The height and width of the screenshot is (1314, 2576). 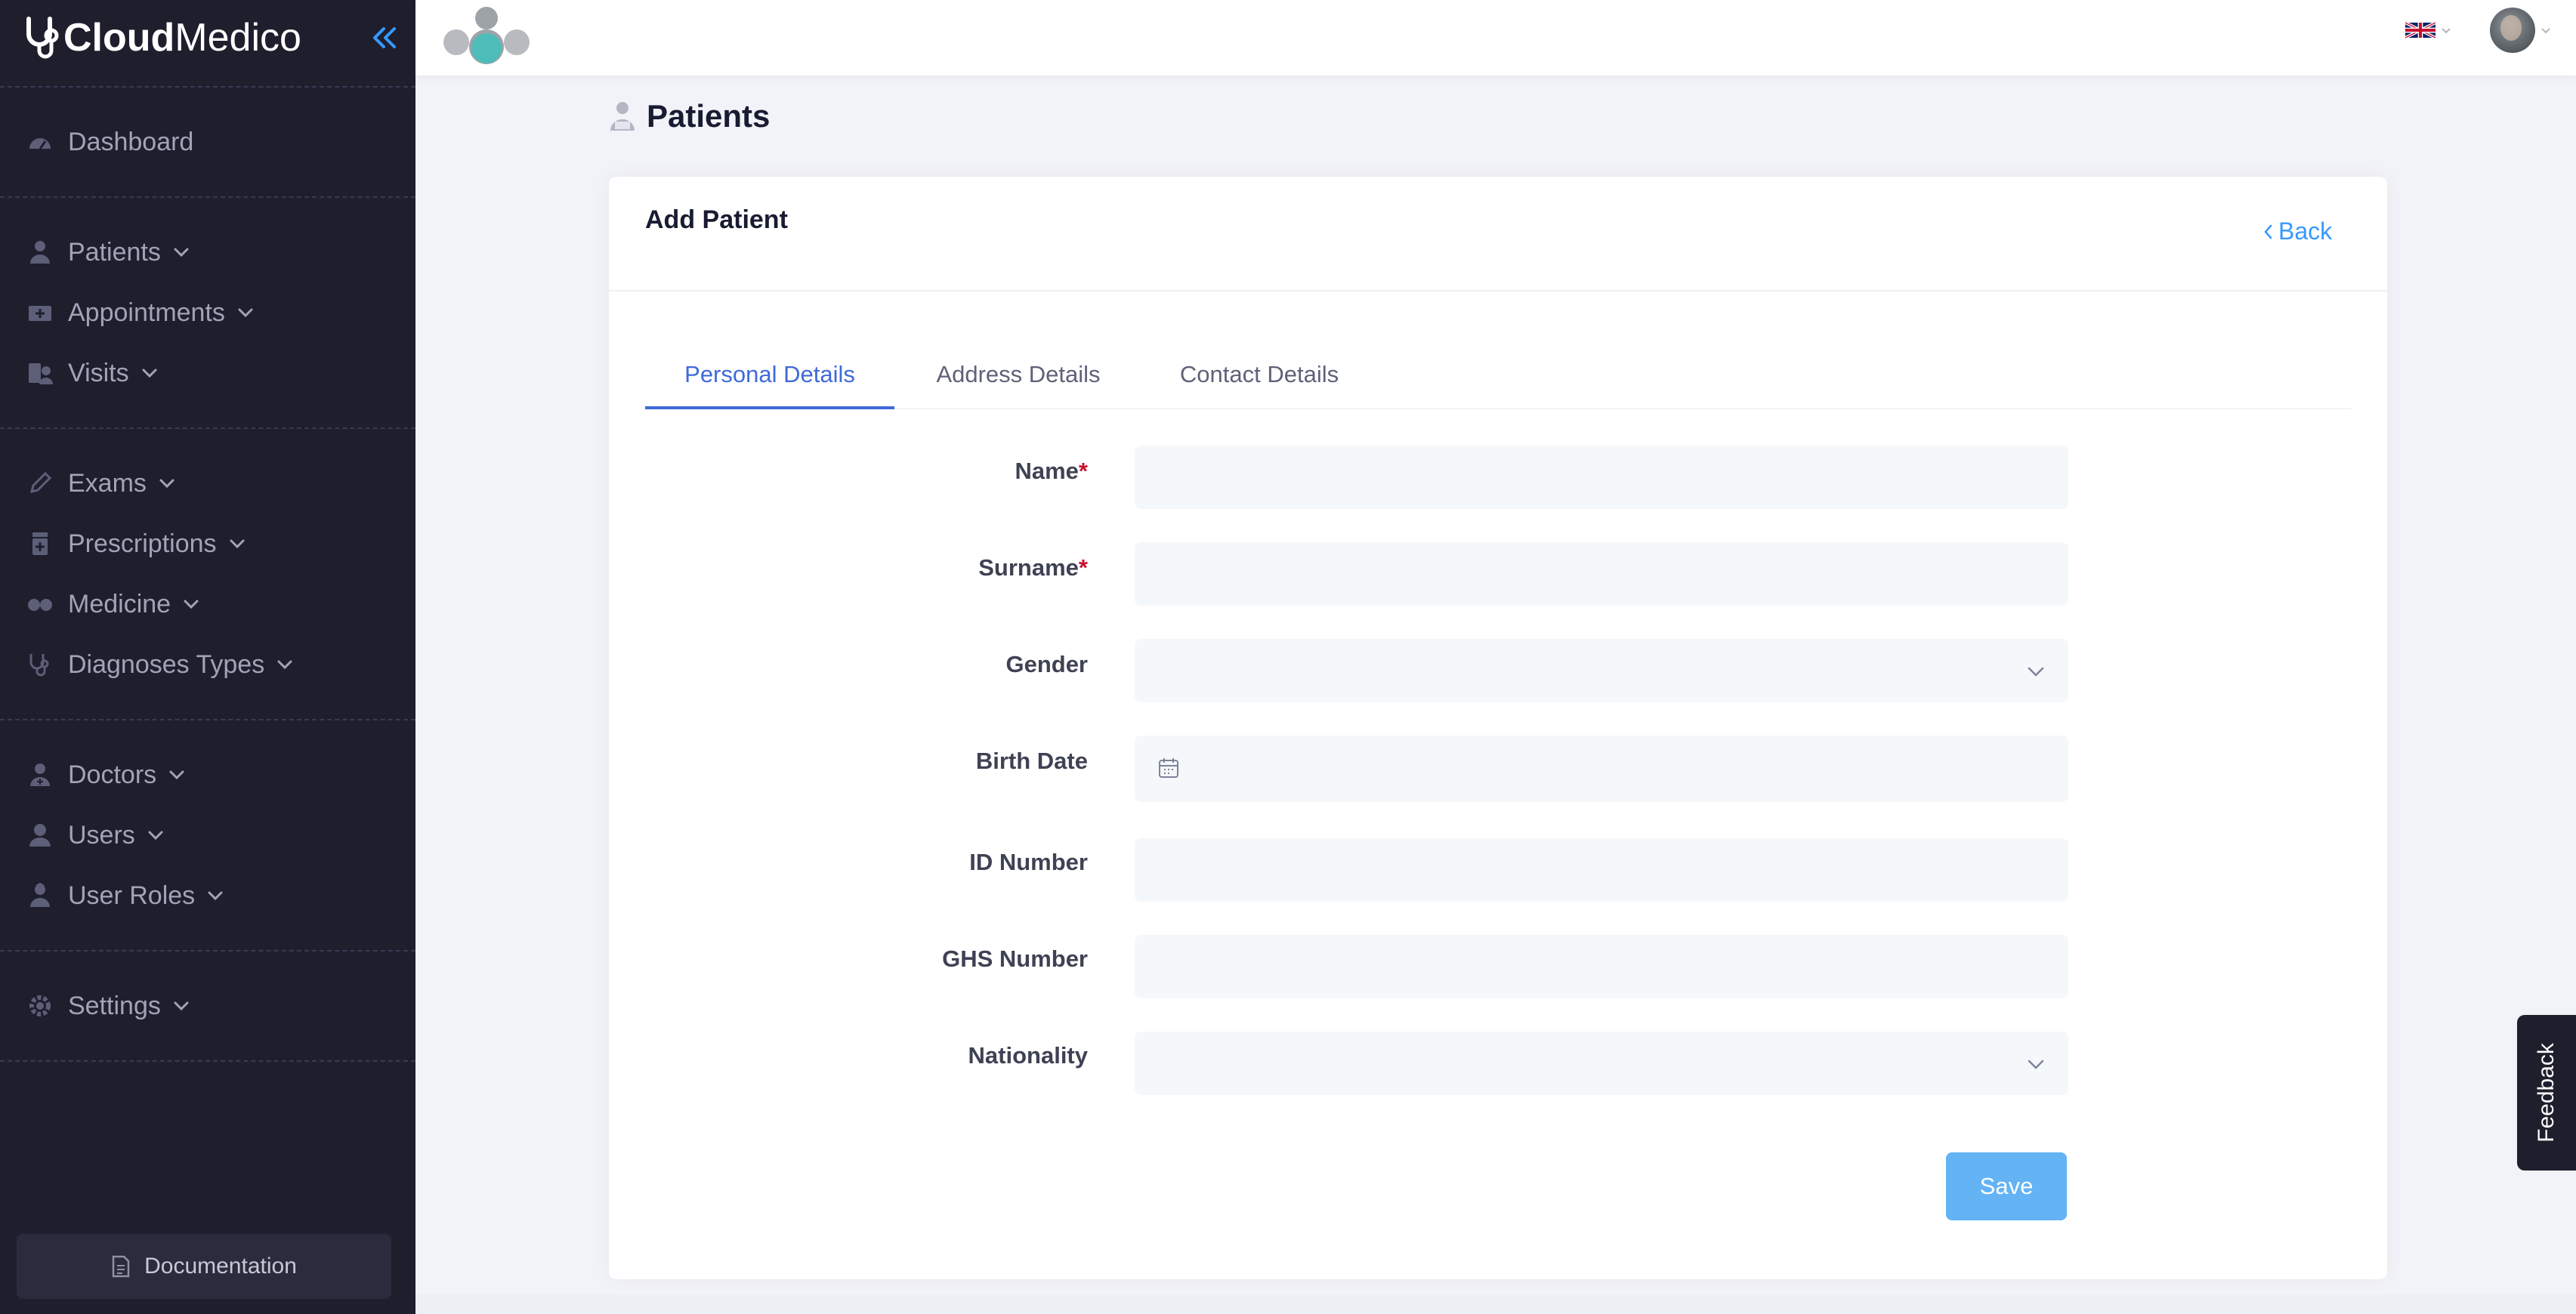 I want to click on birth-date-input, so click(x=1601, y=769).